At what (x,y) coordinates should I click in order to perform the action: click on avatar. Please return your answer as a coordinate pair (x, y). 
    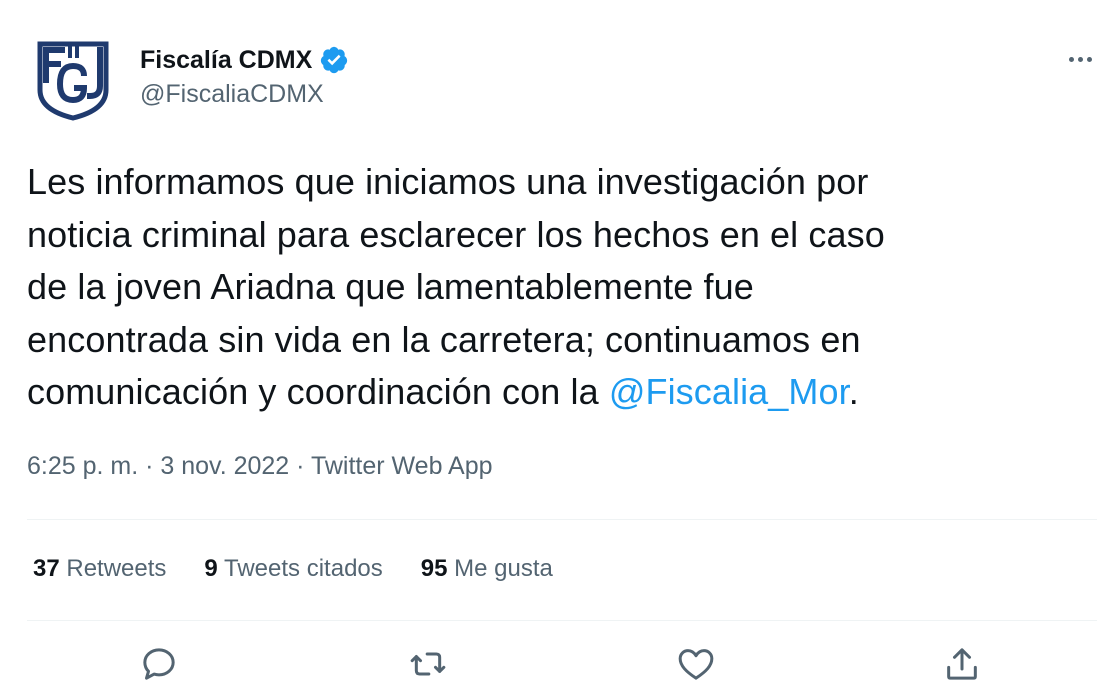
    Looking at the image, I should click on (73, 79).